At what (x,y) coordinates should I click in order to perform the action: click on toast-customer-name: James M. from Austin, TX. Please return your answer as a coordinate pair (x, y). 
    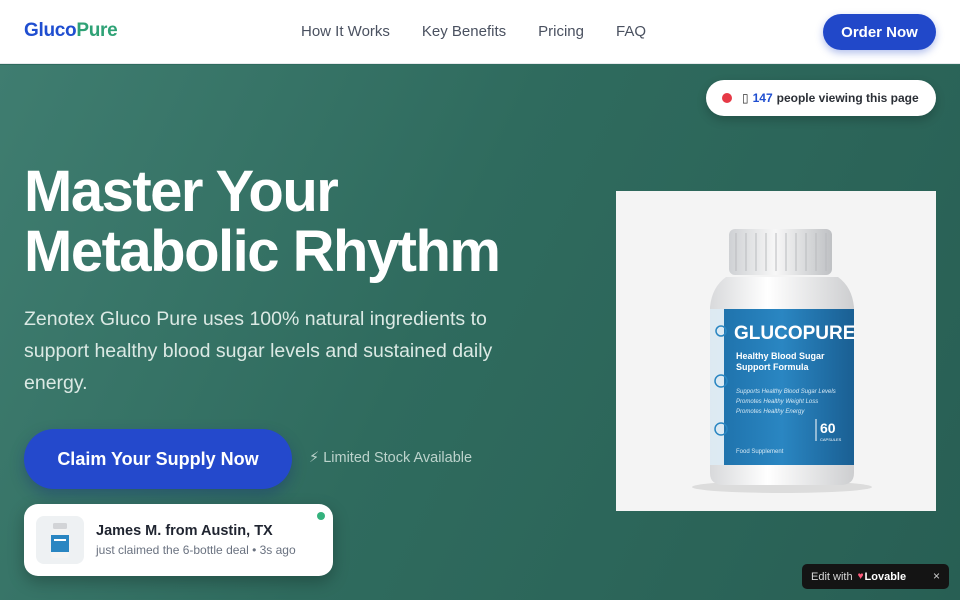
    Looking at the image, I should click on (184, 531).